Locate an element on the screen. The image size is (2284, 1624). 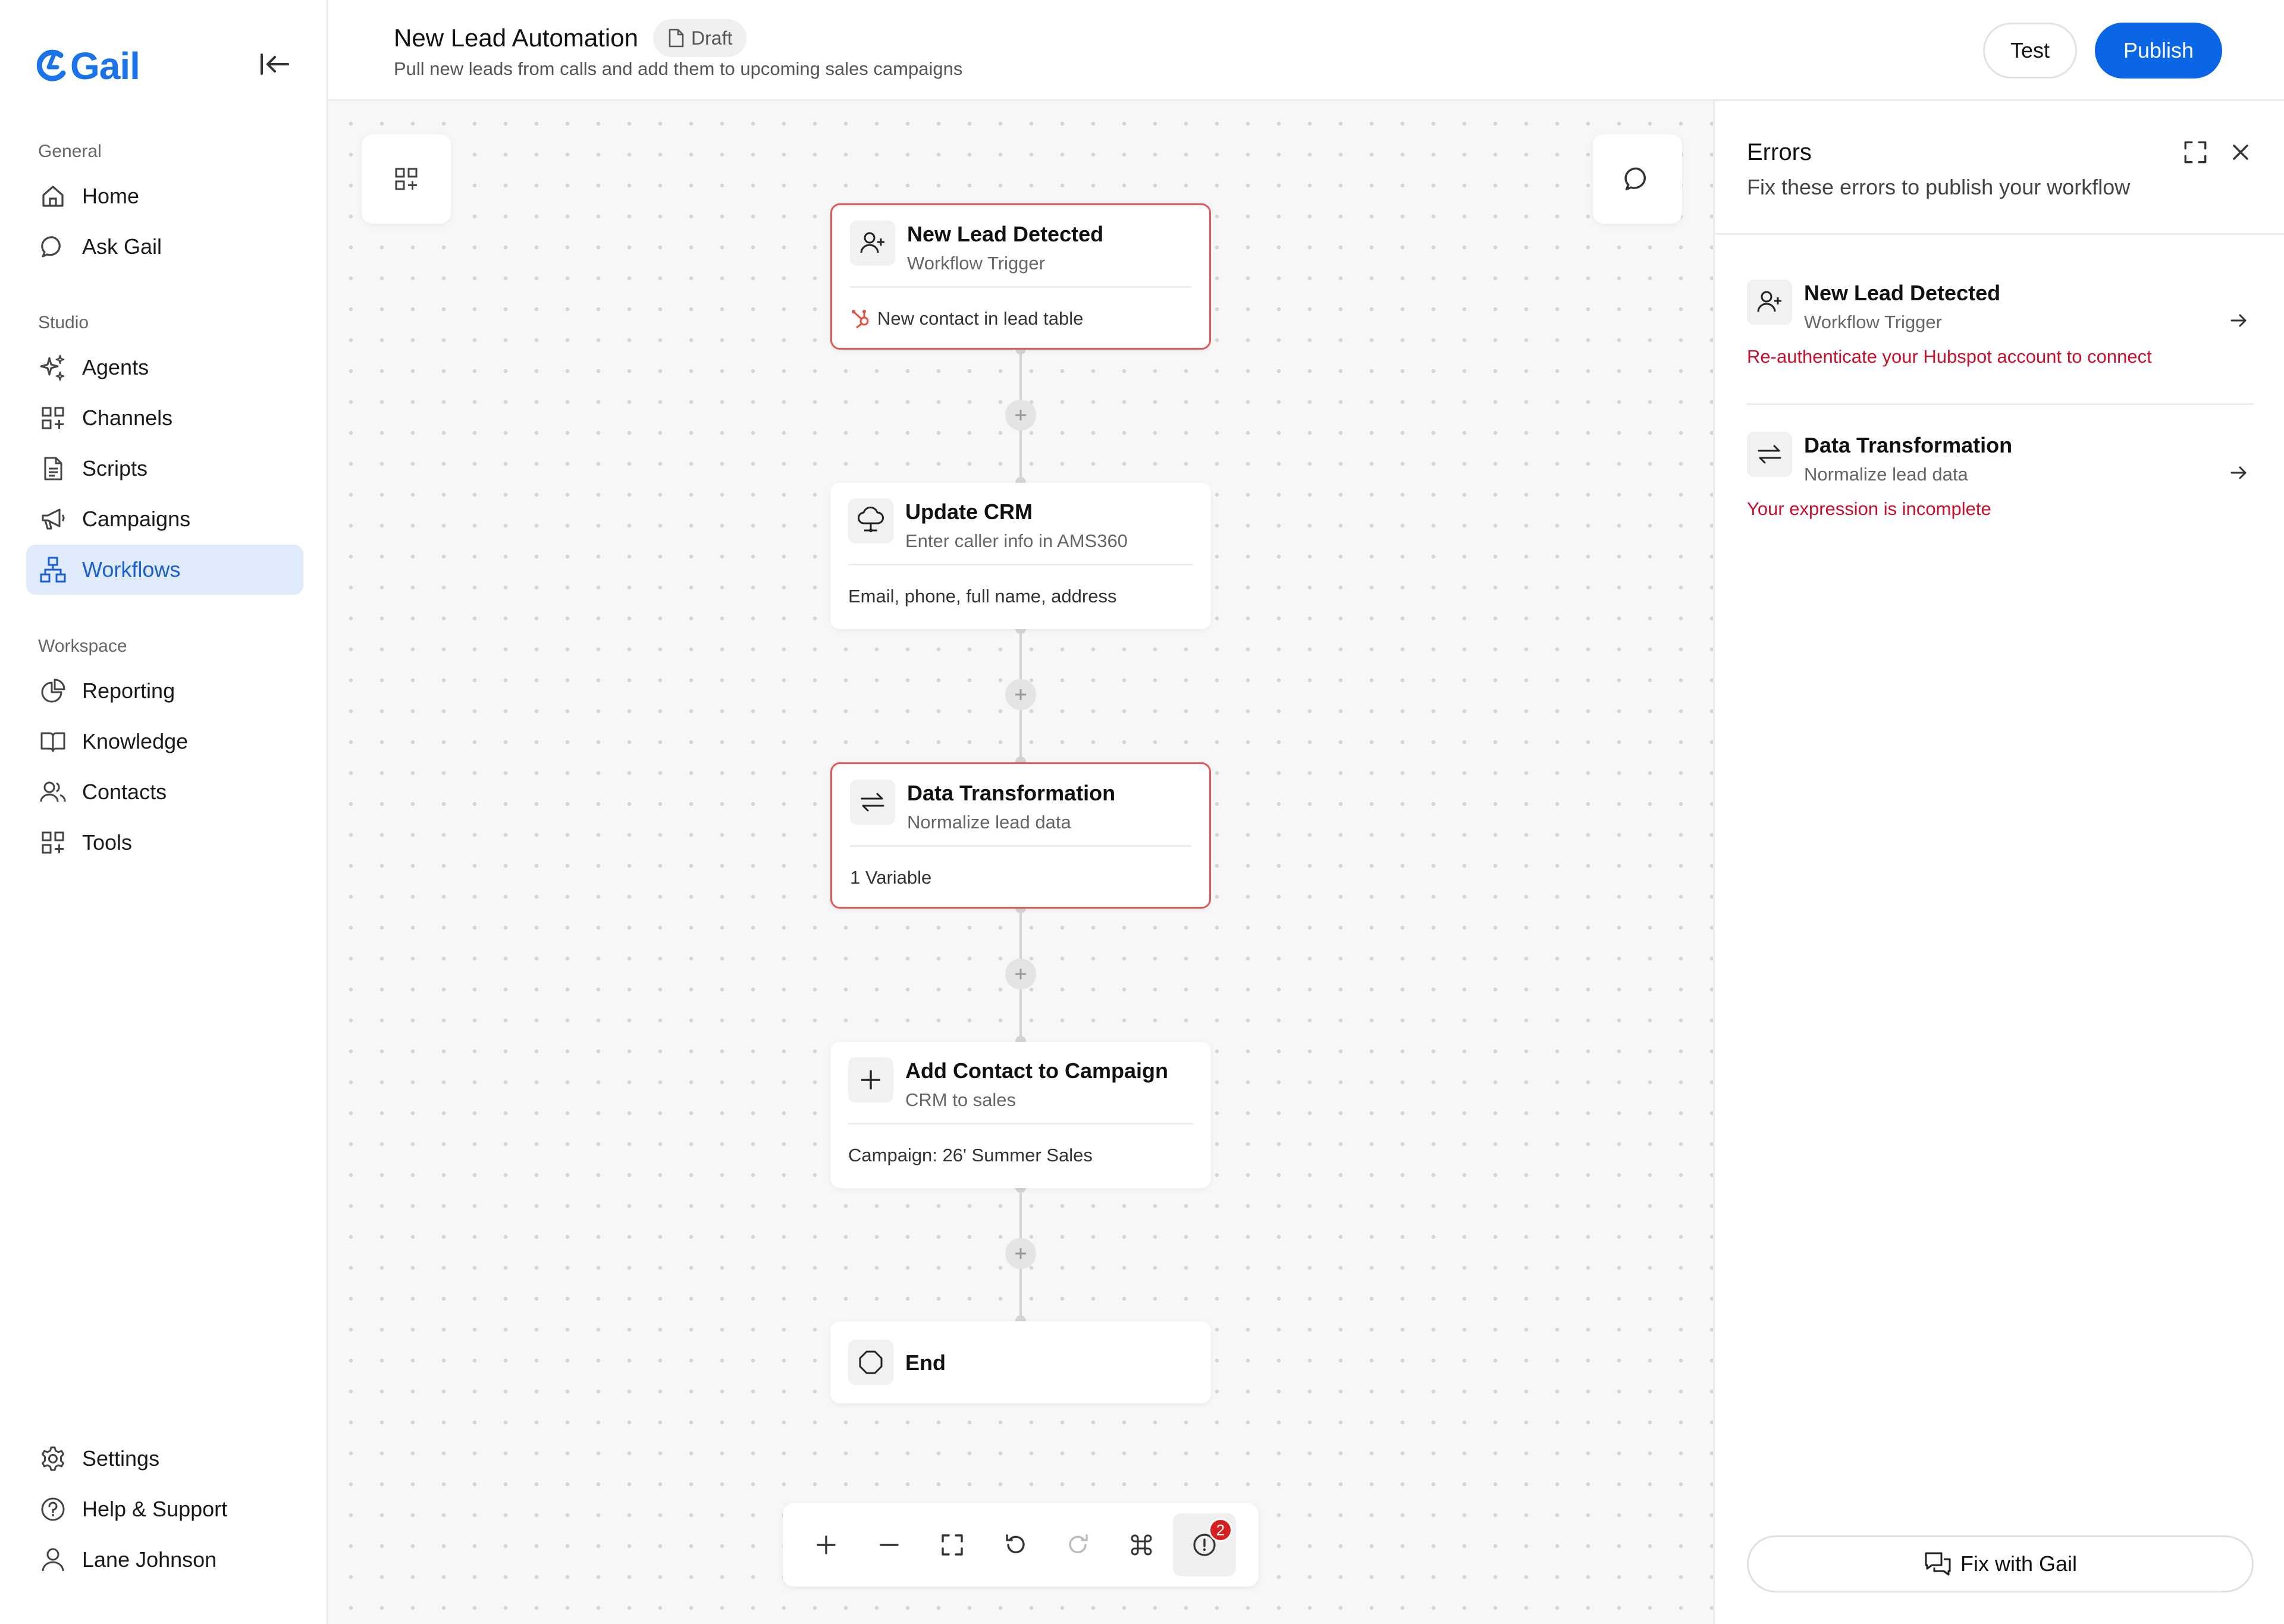
errors-button: 2 is located at coordinates (1205, 1544).